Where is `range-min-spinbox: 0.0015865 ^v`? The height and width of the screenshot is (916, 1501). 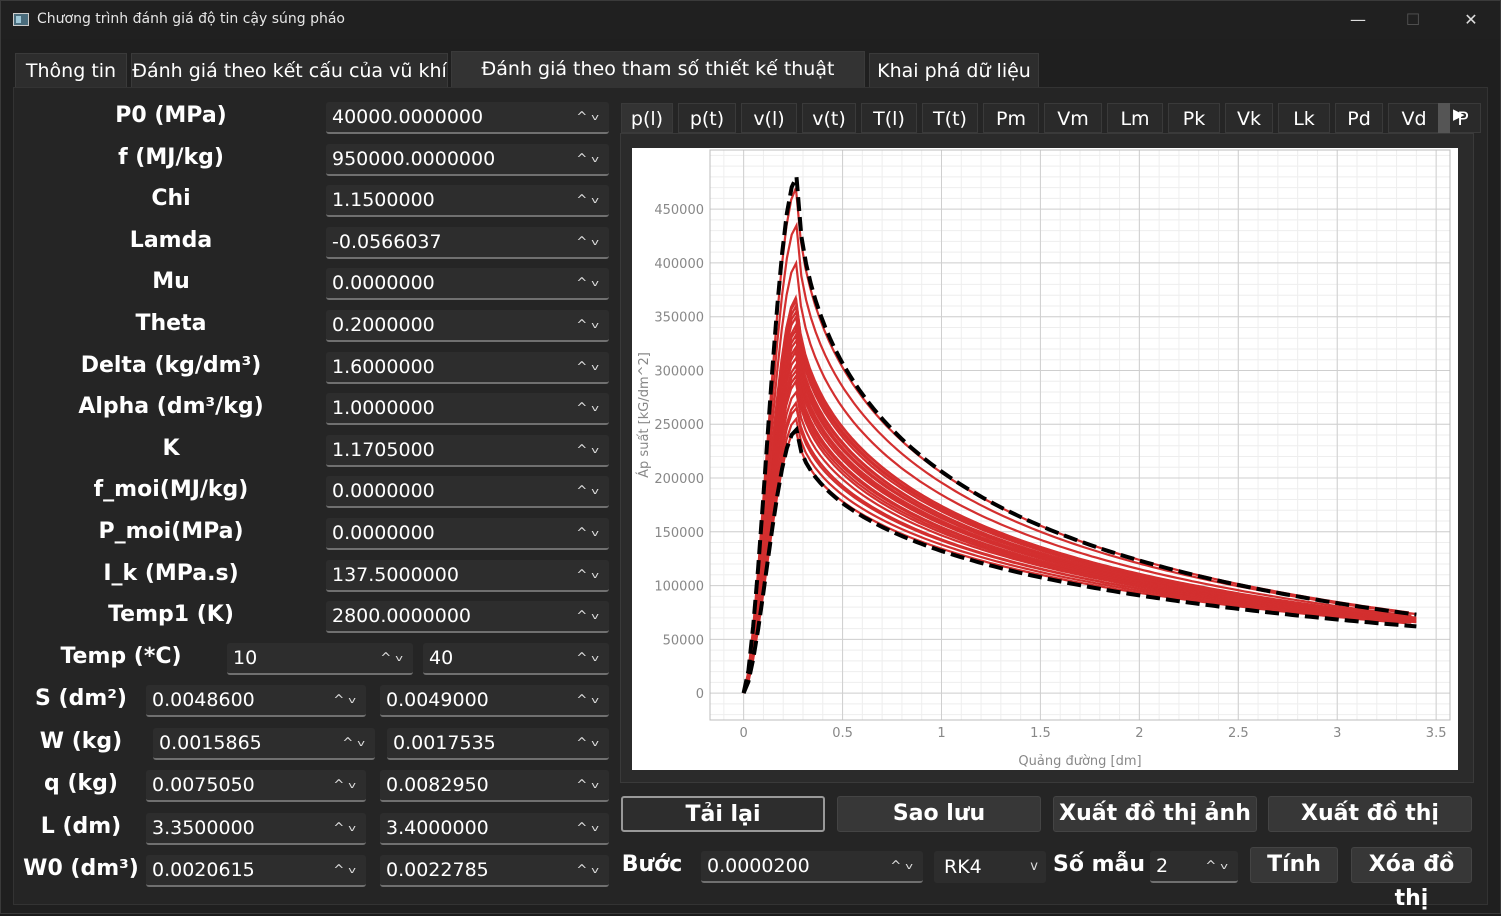
range-min-spinbox: 0.0015865 ^v is located at coordinates (264, 744).